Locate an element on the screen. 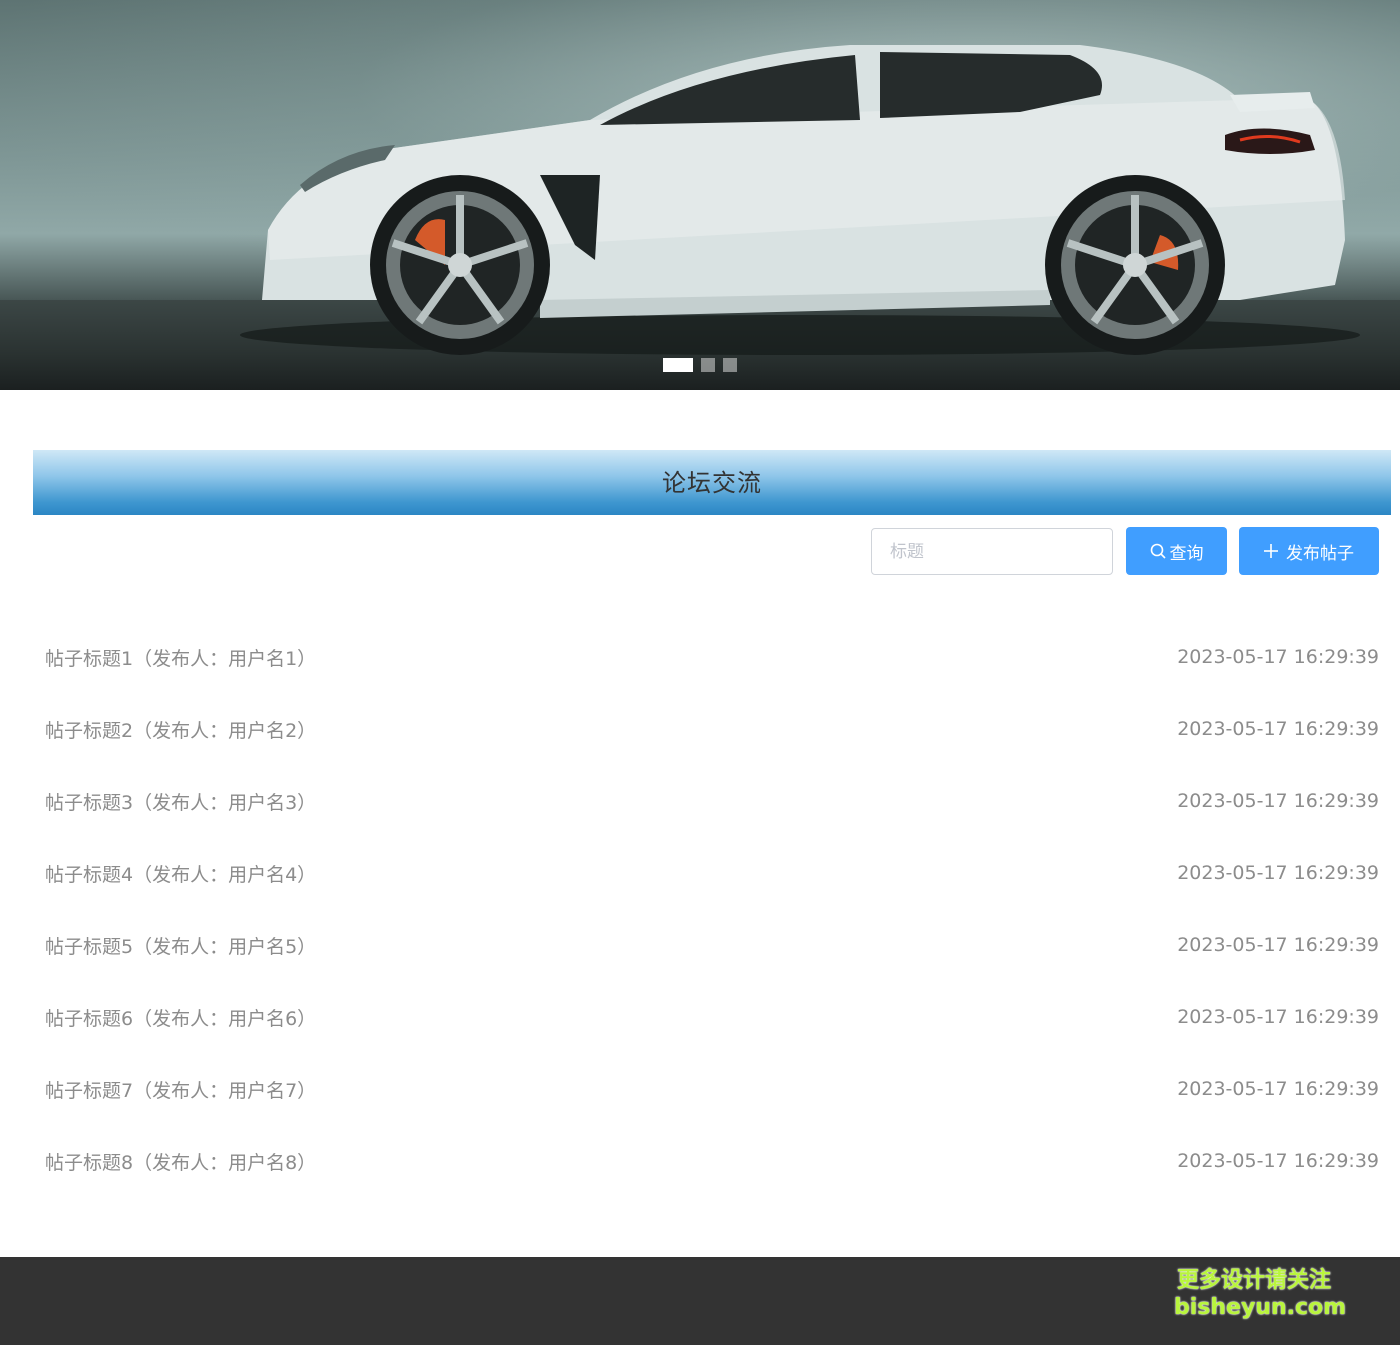 The height and width of the screenshot is (1345, 1400). post-title: 帖子标题3（发布人：用户名3） is located at coordinates (181, 802).